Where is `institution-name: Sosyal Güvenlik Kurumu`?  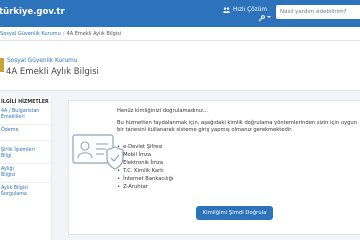 institution-name: Sosyal Güvenlik Kurumu is located at coordinates (42, 61).